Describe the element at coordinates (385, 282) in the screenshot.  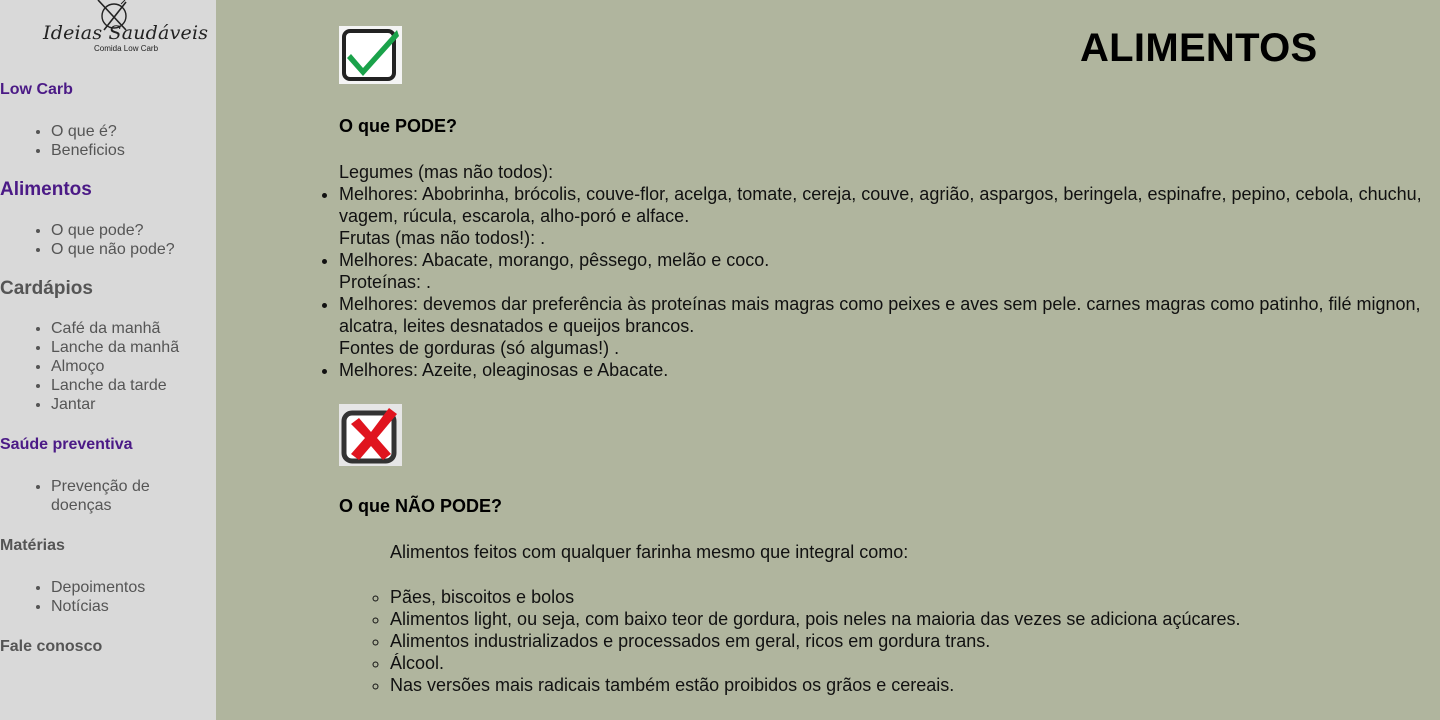
I see `category-label: Proteínas: .` at that location.